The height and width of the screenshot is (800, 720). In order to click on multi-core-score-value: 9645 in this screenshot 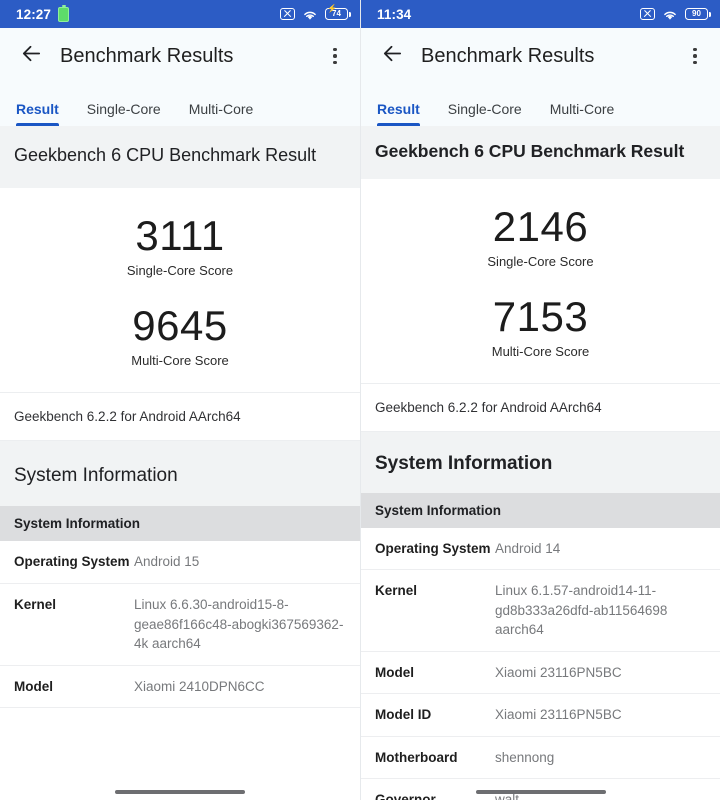, I will do `click(180, 325)`.